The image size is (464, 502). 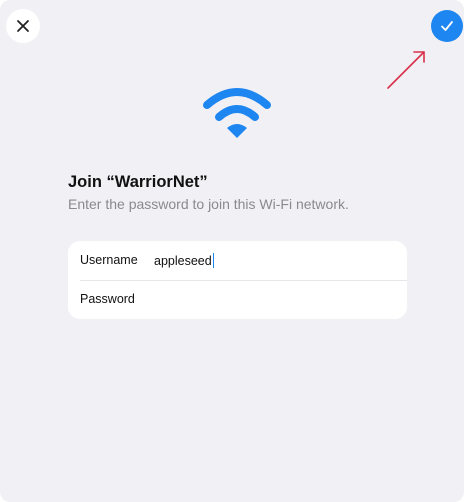 What do you see at coordinates (237, 113) in the screenshot?
I see `wifi-icon` at bounding box center [237, 113].